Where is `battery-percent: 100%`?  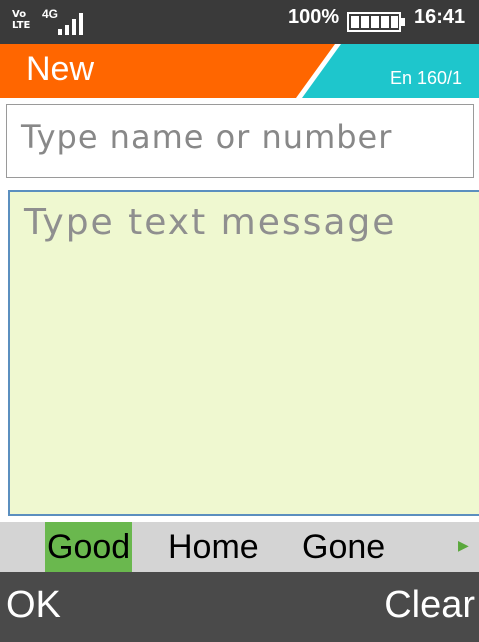 battery-percent: 100% is located at coordinates (314, 17).